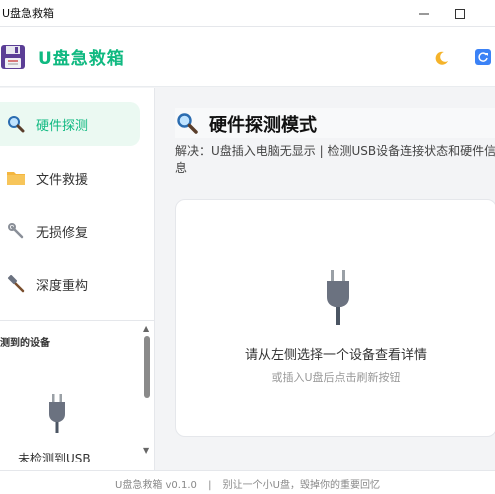 The height and width of the screenshot is (494, 495). Describe the element at coordinates (25, 343) in the screenshot. I see `detected-devices-title: 测到的设备` at that location.